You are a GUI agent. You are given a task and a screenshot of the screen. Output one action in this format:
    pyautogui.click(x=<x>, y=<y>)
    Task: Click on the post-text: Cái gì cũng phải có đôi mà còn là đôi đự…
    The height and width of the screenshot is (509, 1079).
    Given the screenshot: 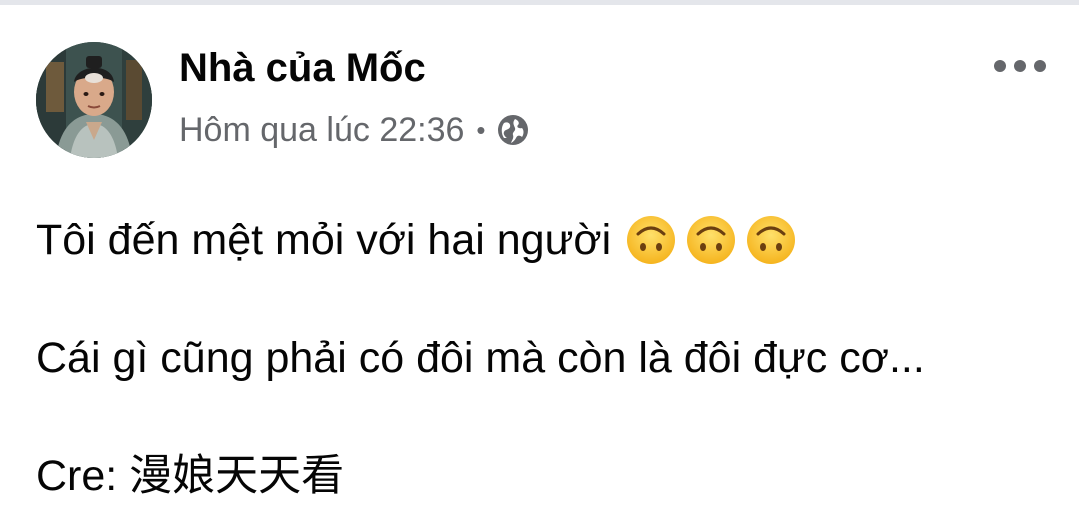 What is the action you would take?
    pyautogui.click(x=480, y=358)
    